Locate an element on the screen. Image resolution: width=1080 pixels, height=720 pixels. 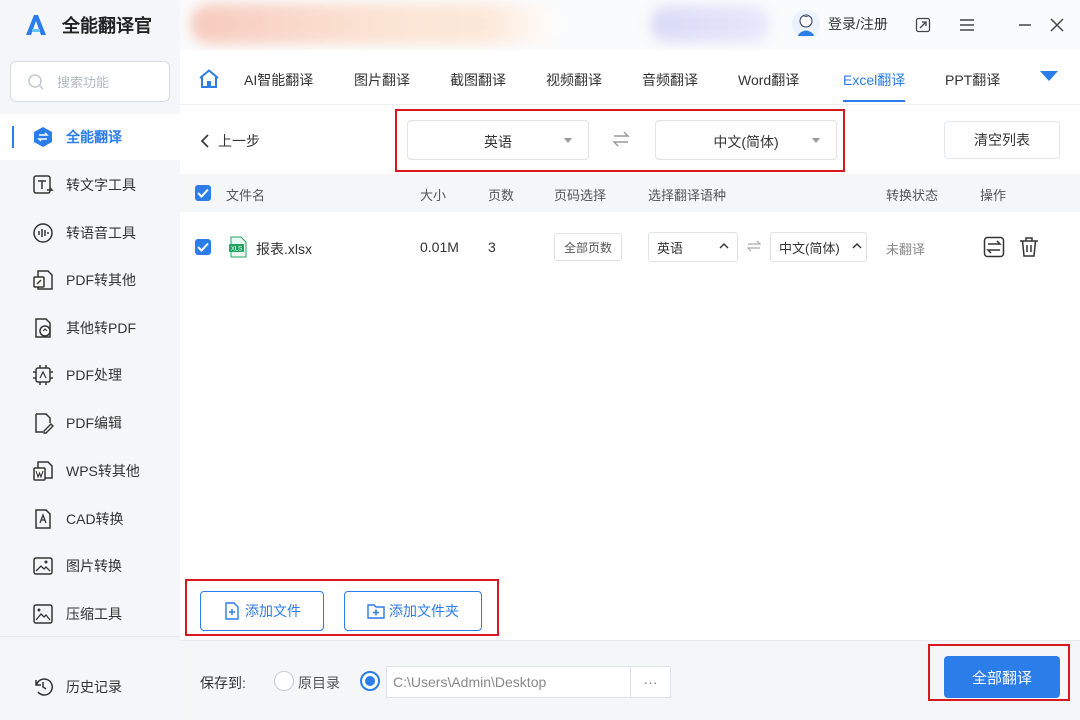
sidebar-item-image-convert: 图片转换 is located at coordinates (90, 566).